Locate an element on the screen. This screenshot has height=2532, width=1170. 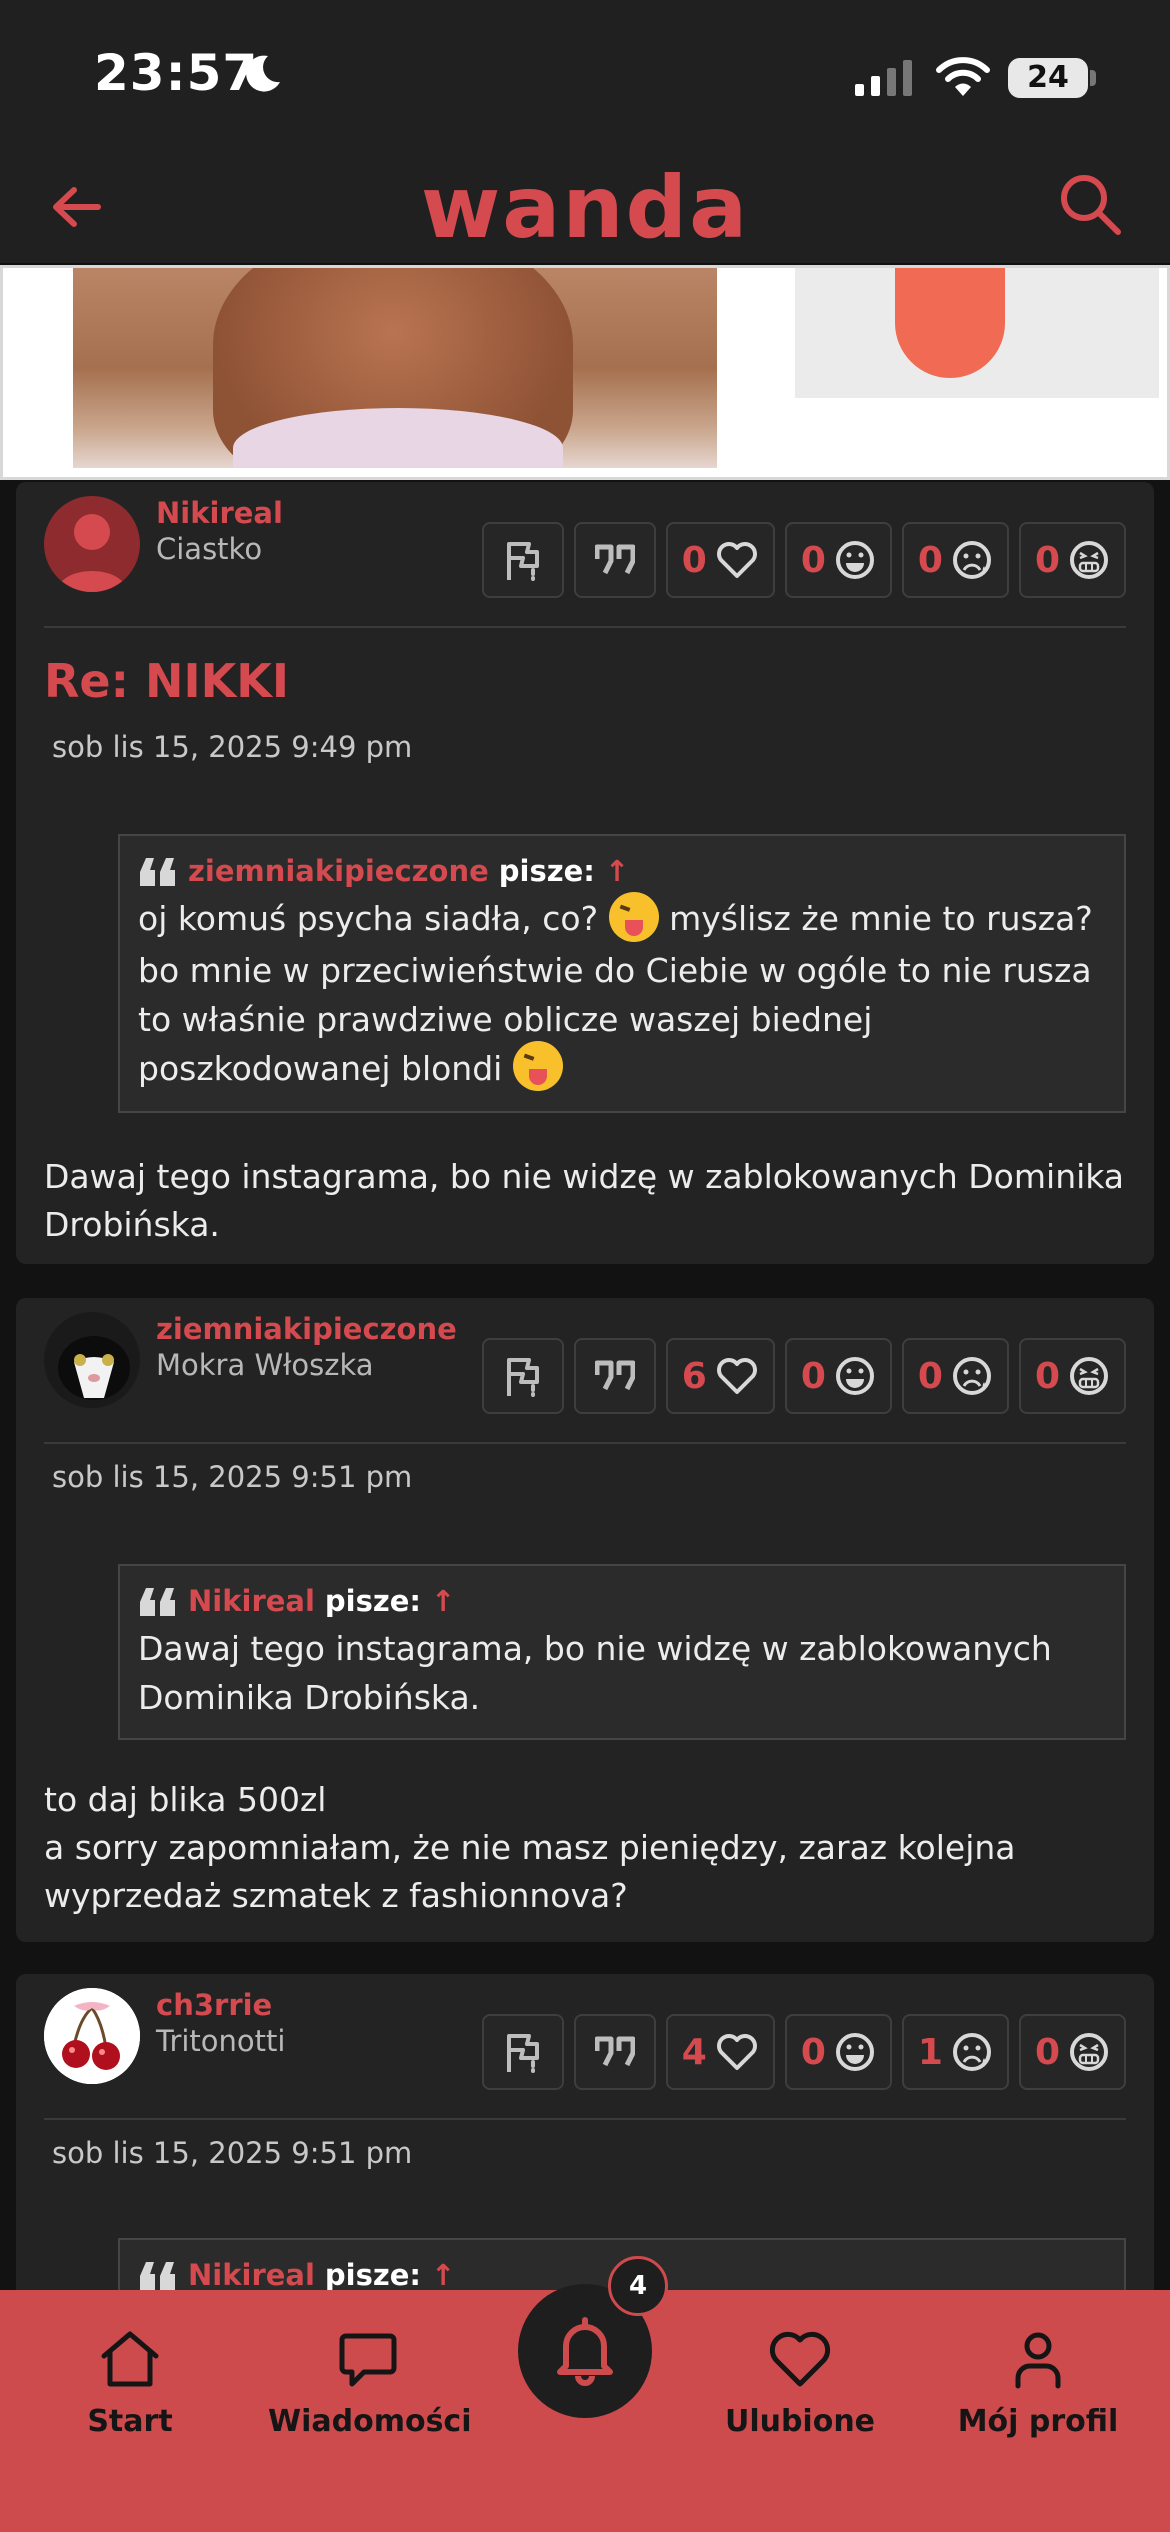
tongue-wink-emoji is located at coordinates (537, 1066).